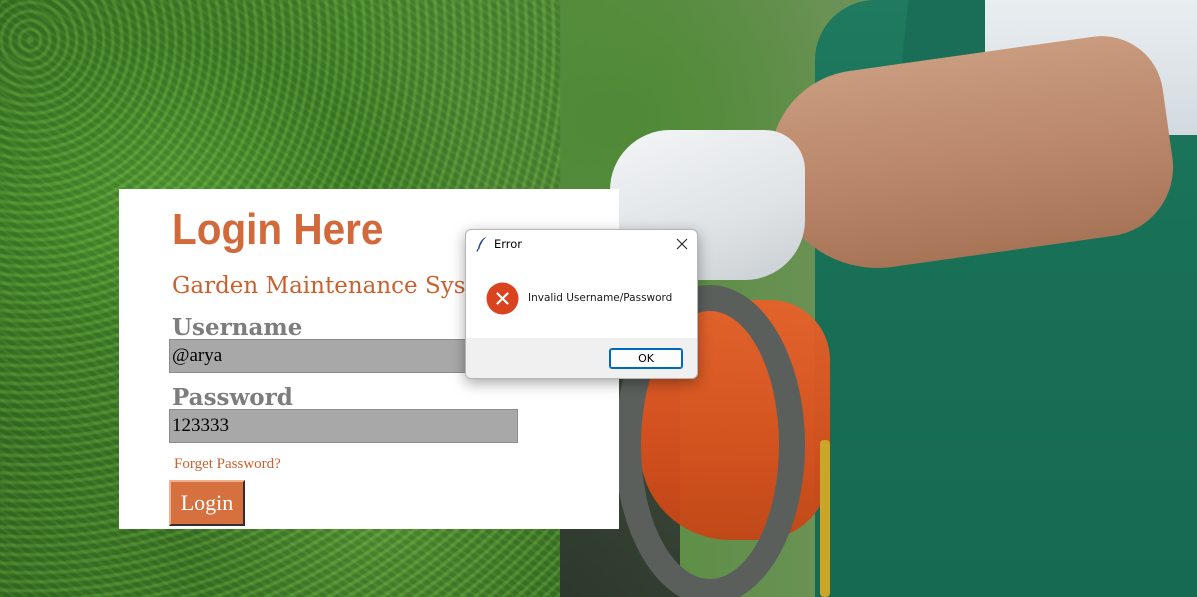  Describe the element at coordinates (682, 244) in the screenshot. I see `close-icon` at that location.